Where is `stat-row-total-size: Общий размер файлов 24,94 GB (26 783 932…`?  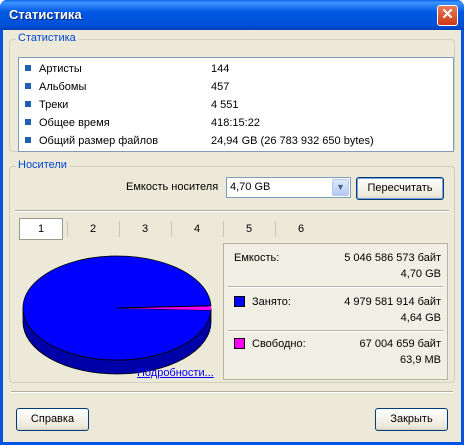
stat-row-total-size: Общий размер файлов 24,94 GB (26 783 932… is located at coordinates (237, 141).